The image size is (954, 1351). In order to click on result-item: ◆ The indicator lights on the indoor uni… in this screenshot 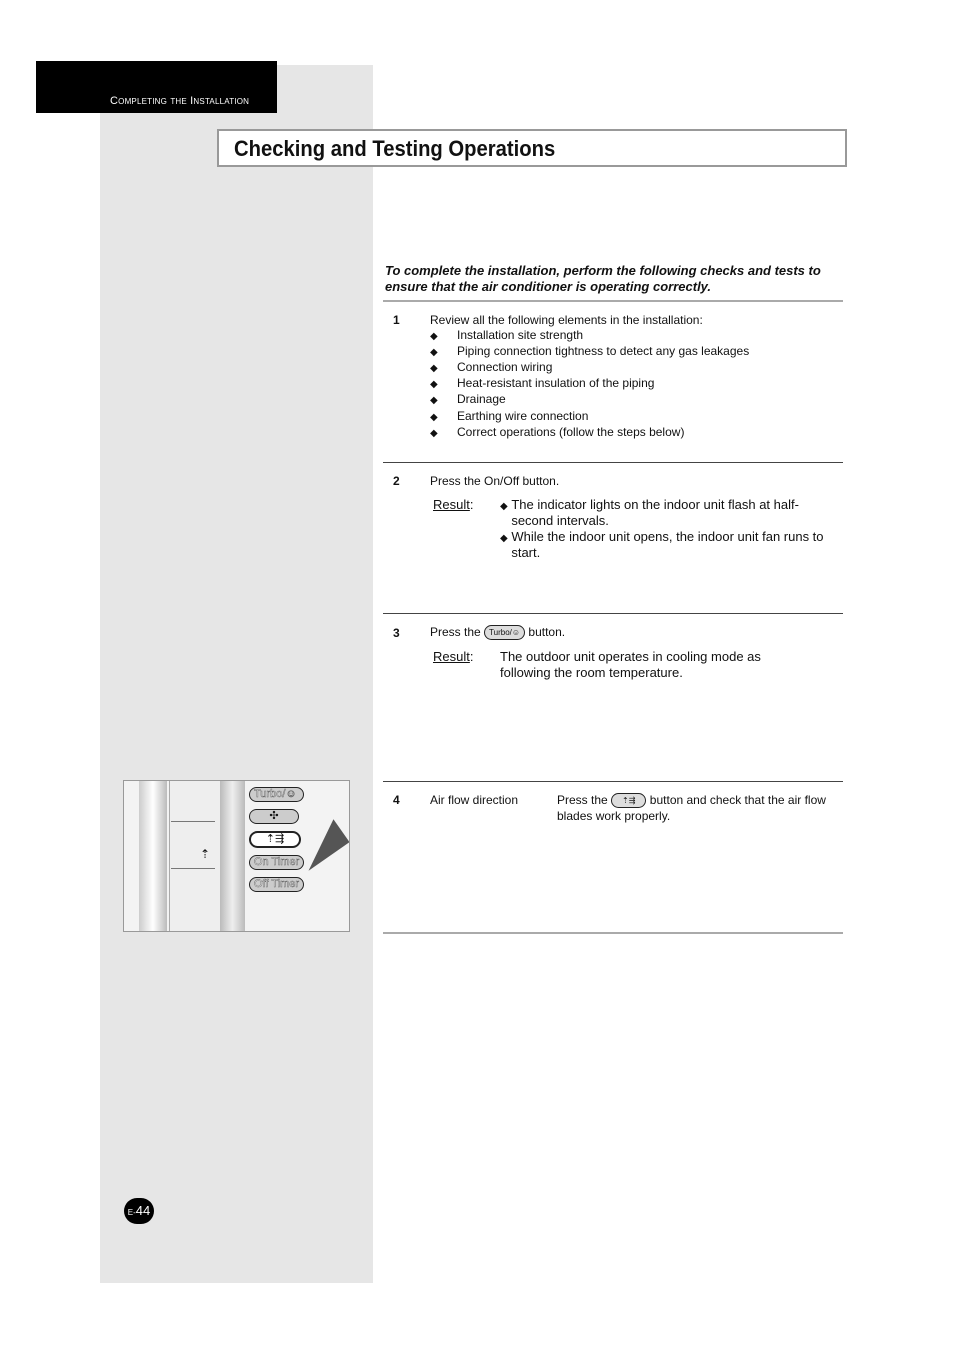, I will do `click(670, 513)`.